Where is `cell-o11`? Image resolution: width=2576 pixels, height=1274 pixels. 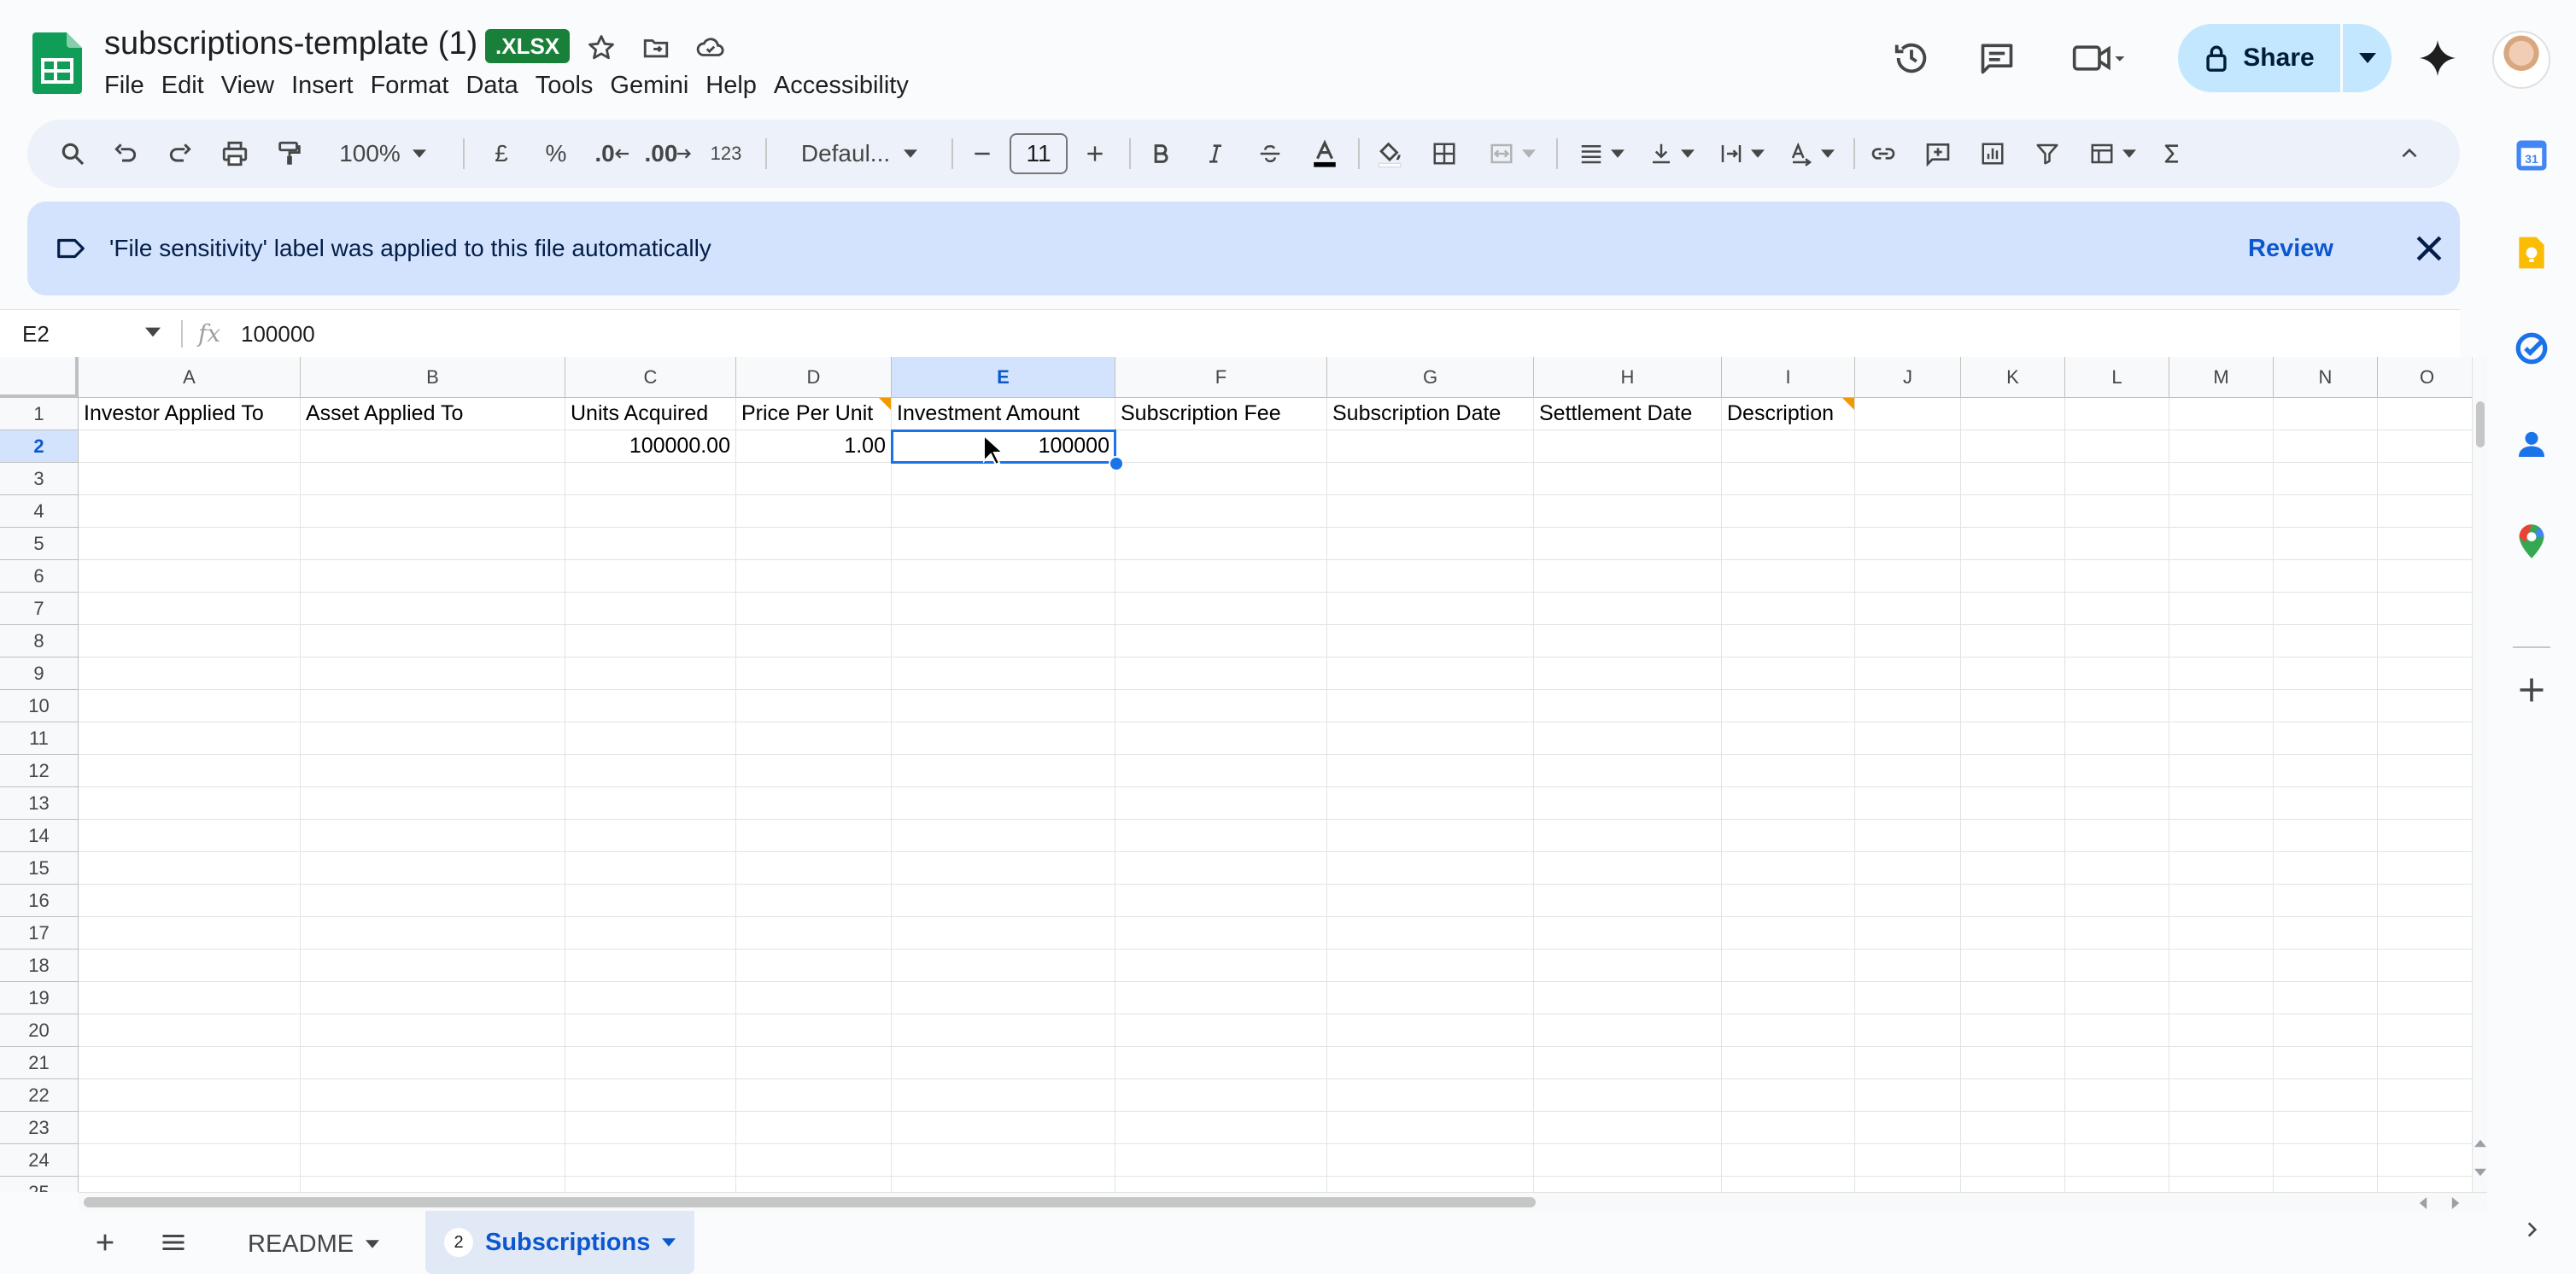
cell-o11 is located at coordinates (2425, 738).